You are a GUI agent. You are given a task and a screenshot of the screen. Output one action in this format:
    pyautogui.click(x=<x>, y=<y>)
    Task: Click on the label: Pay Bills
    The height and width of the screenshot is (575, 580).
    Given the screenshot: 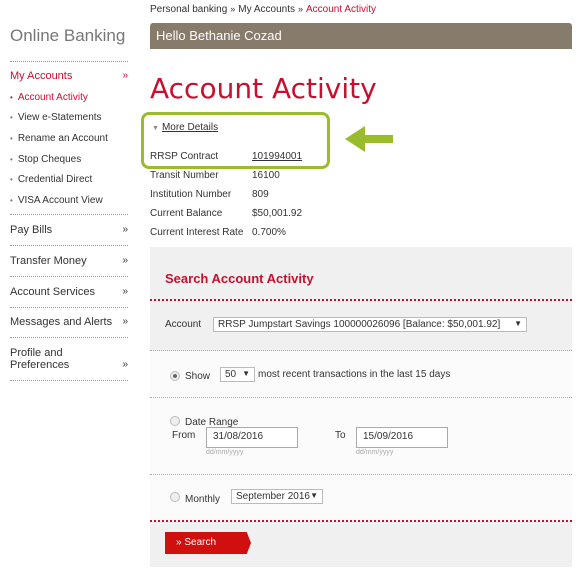 What is the action you would take?
    pyautogui.click(x=31, y=230)
    